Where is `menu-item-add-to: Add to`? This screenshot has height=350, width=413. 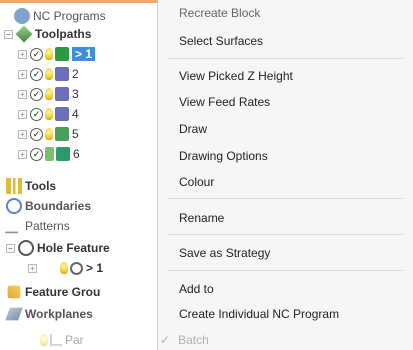 menu-item-add-to: Add to is located at coordinates (196, 289).